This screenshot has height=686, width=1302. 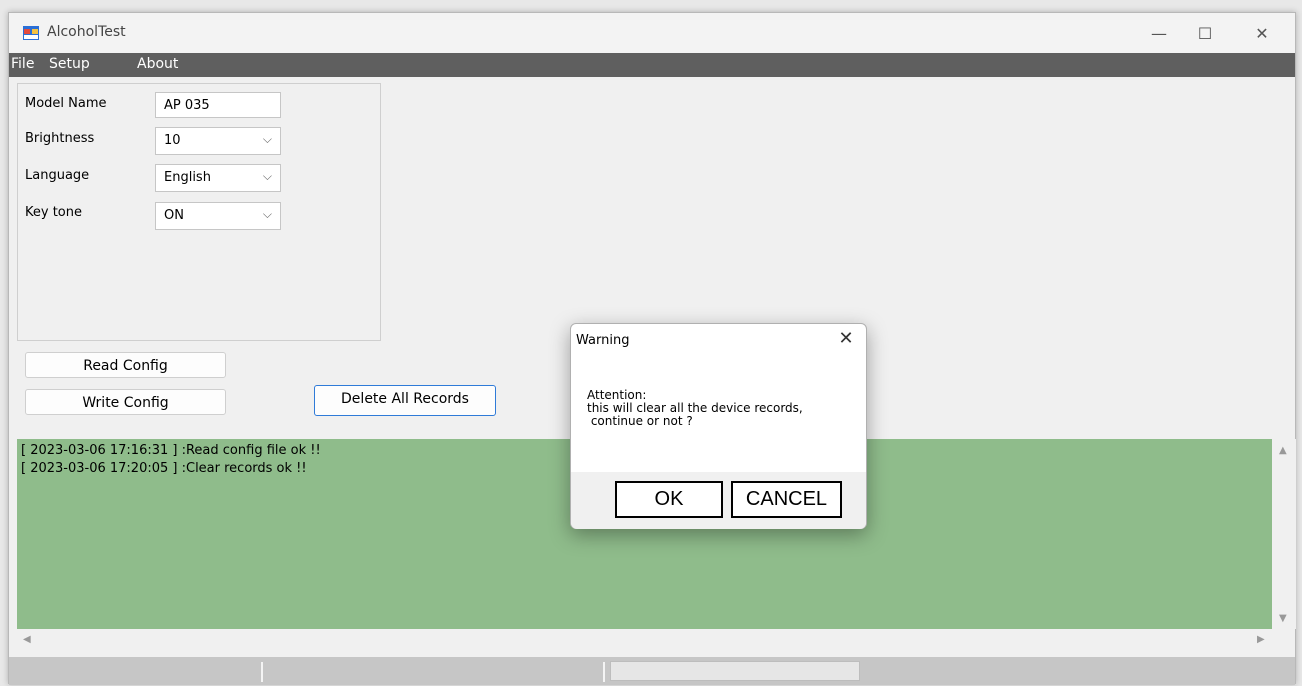 I want to click on cancel-button: CANCEL, so click(x=786, y=499).